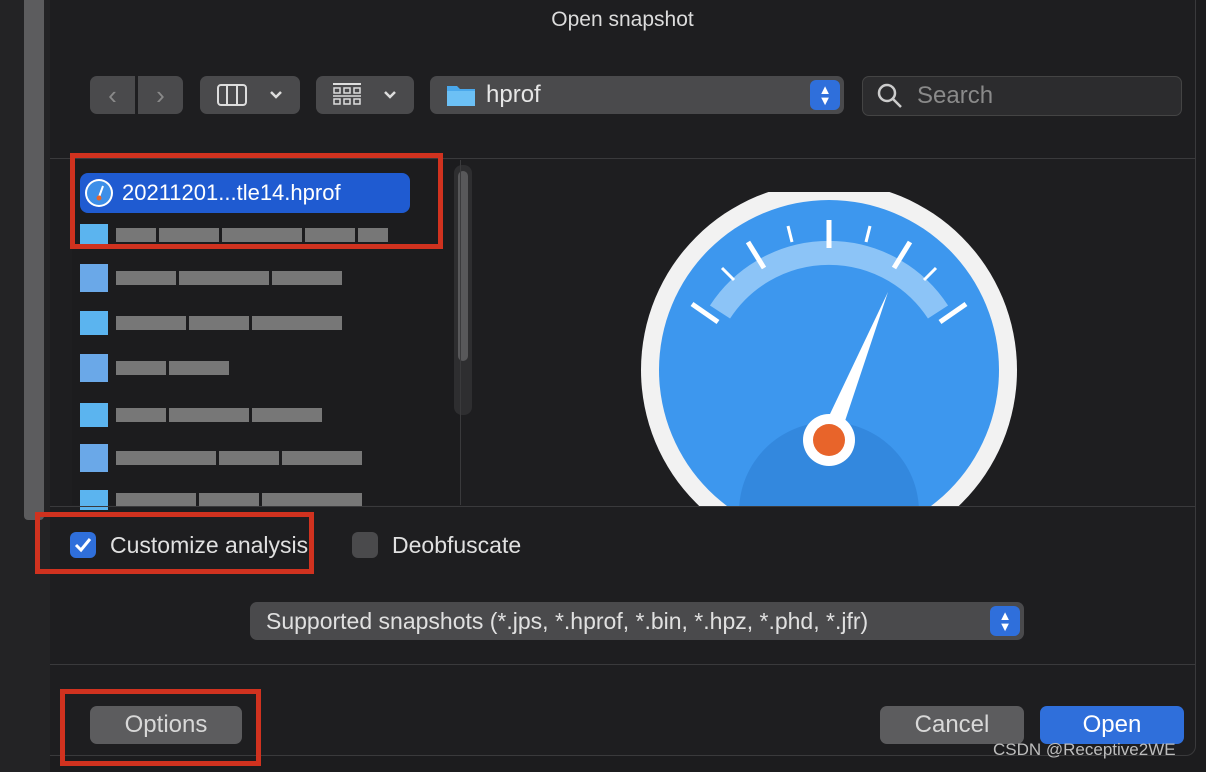 Image resolution: width=1206 pixels, height=772 pixels. What do you see at coordinates (174, 543) in the screenshot?
I see `highlight-box-customize` at bounding box center [174, 543].